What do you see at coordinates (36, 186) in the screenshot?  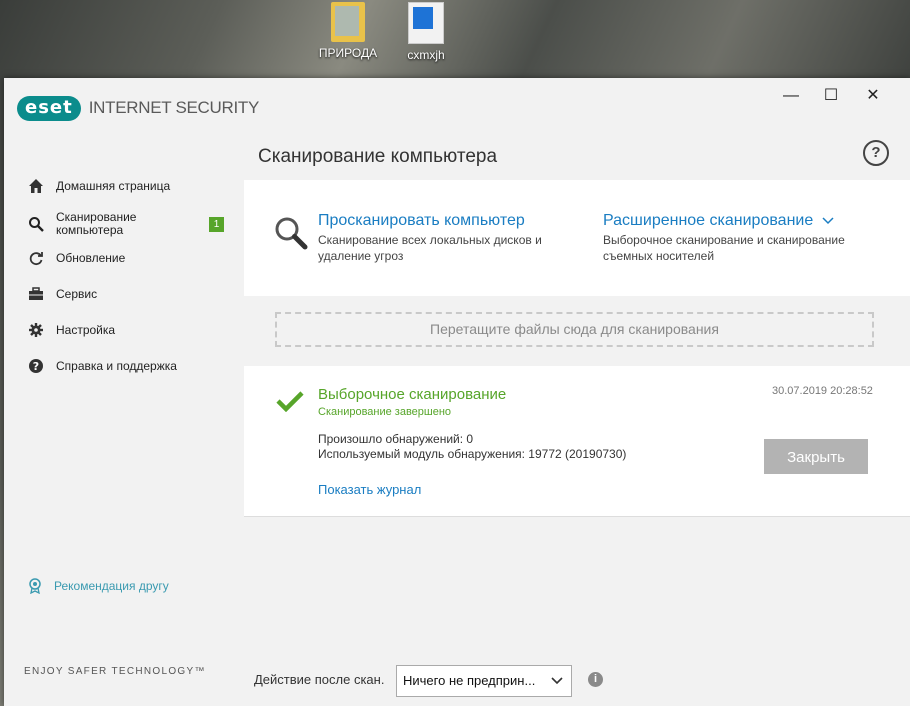 I see `home-icon` at bounding box center [36, 186].